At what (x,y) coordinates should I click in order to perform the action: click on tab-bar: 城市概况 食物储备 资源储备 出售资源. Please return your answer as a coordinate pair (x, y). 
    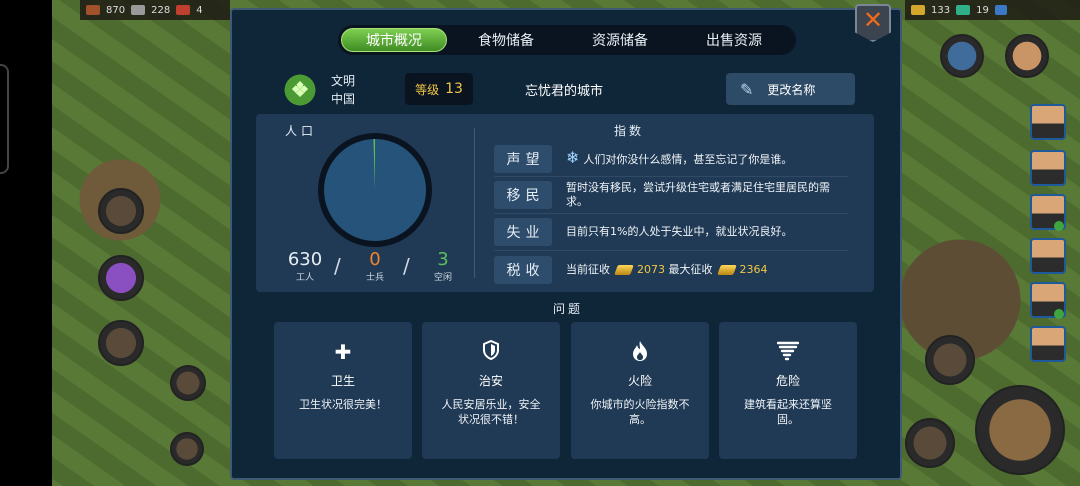
    Looking at the image, I should click on (567, 40).